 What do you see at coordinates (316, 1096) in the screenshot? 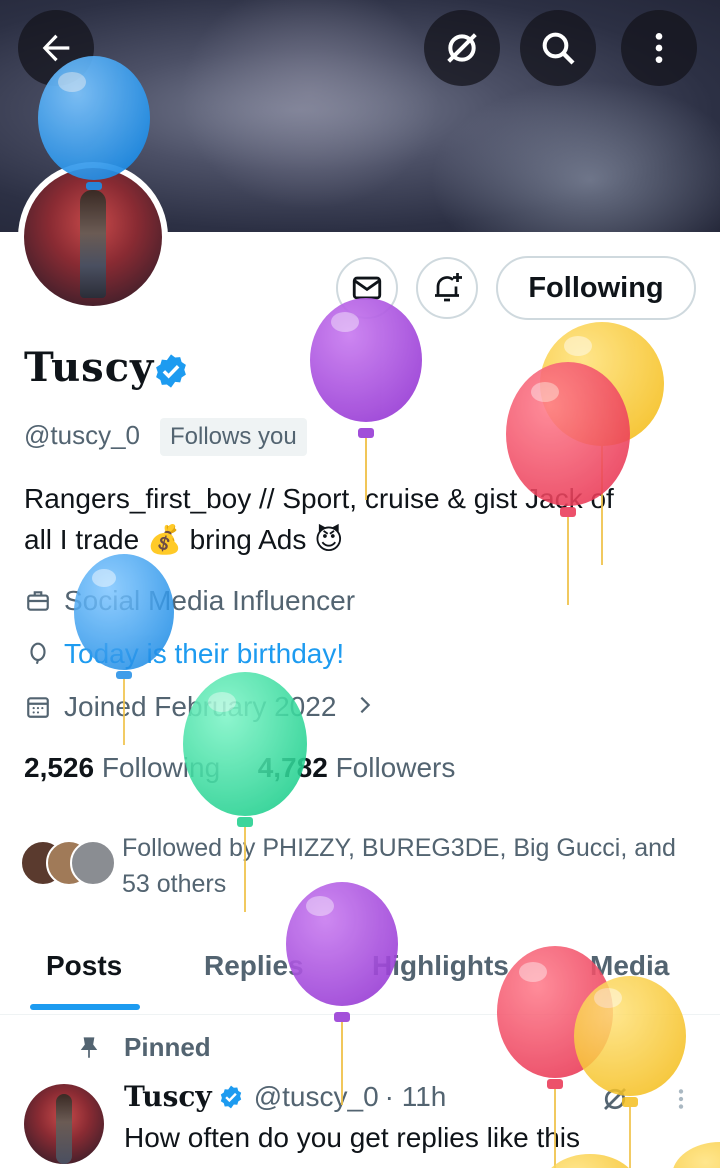
I see `post-author-handle: @tuscy_0` at bounding box center [316, 1096].